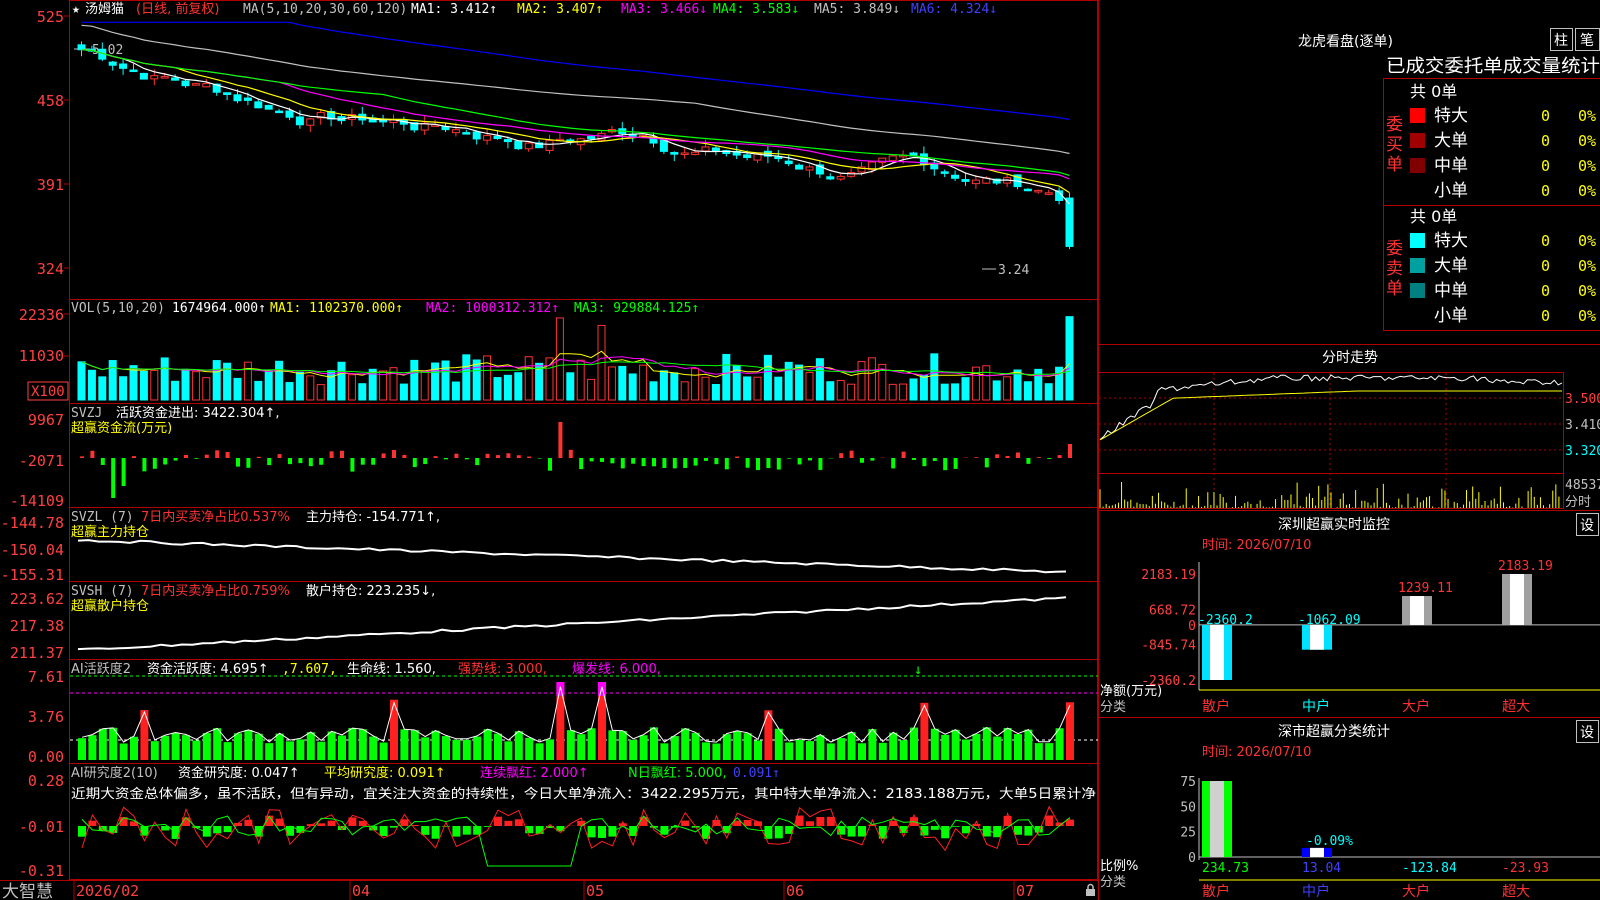 This screenshot has width=1600, height=900. I want to click on volume-chart, so click(575, 358).